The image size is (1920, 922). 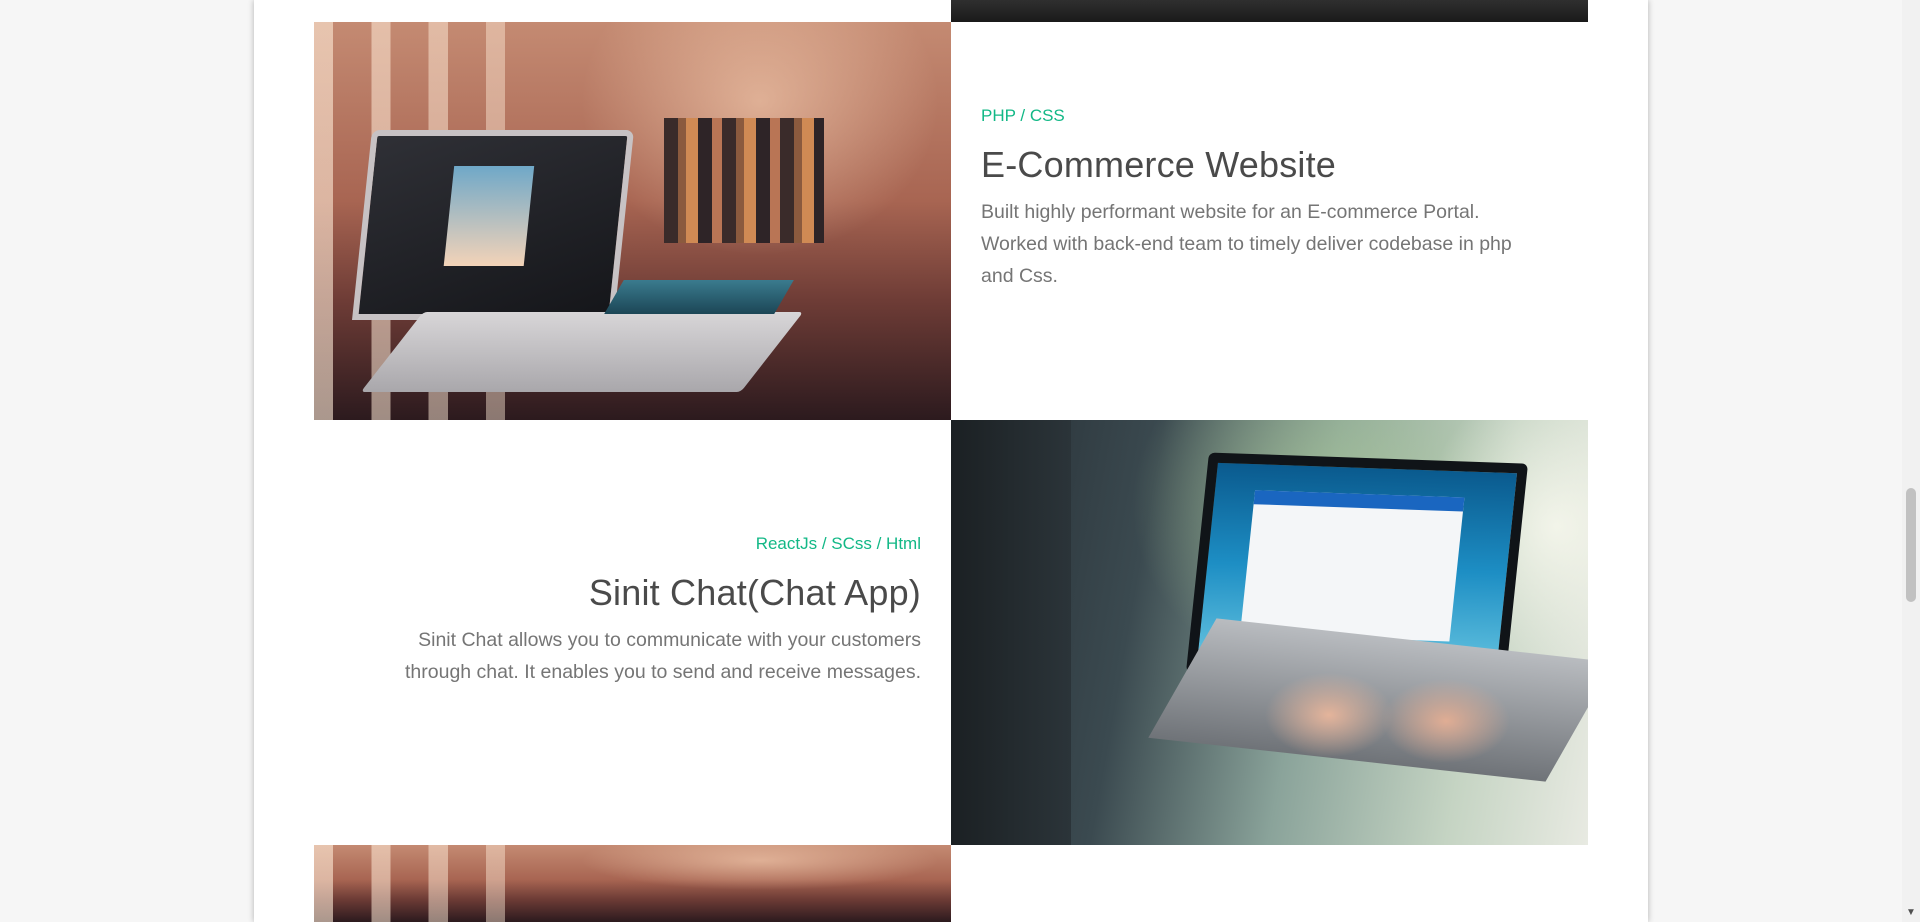 I want to click on project-title: E-Commerce Website, so click(x=1261, y=165).